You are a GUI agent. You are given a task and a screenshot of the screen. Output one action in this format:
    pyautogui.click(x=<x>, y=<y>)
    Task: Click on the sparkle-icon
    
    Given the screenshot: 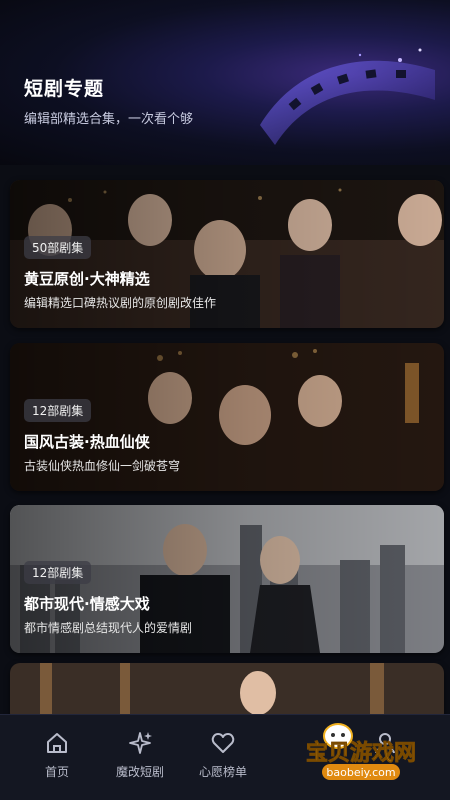 What is the action you would take?
    pyautogui.click(x=140, y=743)
    